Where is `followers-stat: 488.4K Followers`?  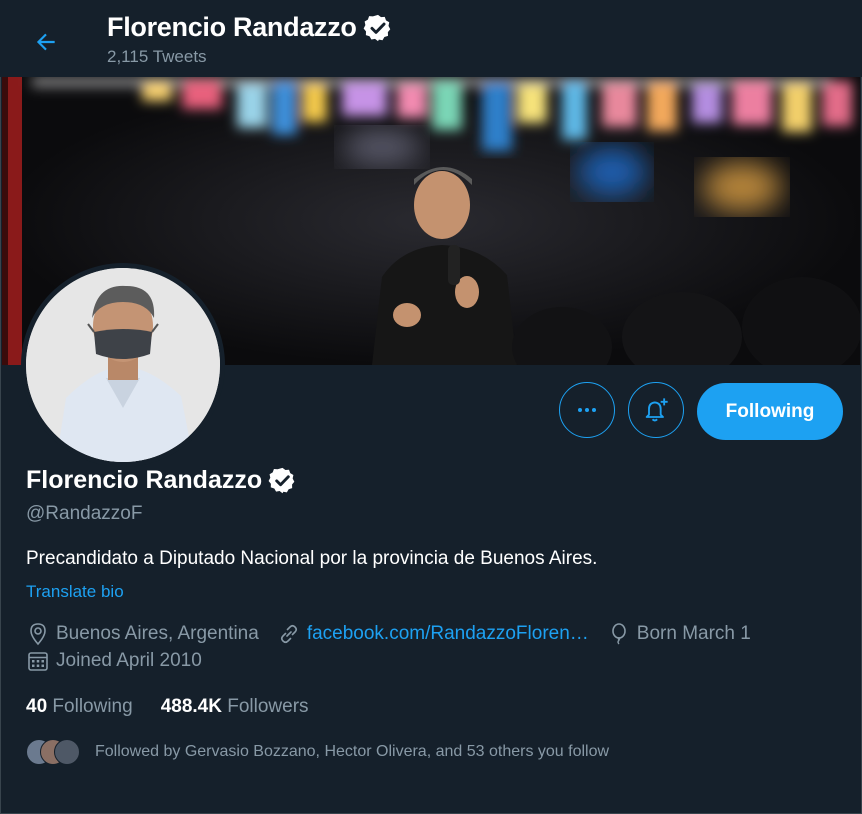 followers-stat: 488.4K Followers is located at coordinates (235, 707).